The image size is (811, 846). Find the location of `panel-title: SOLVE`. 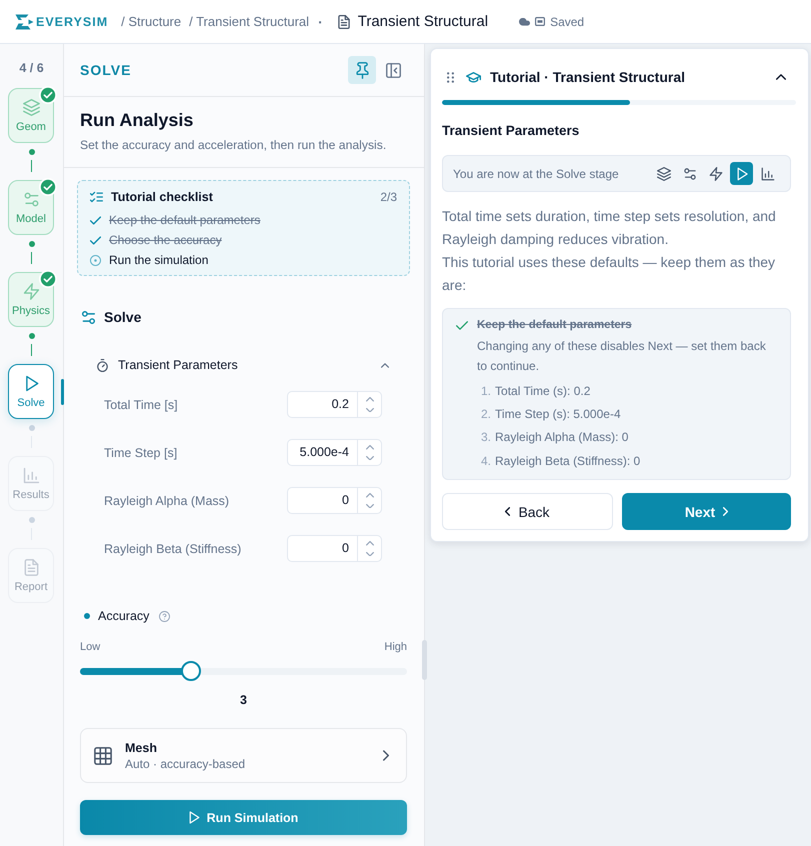

panel-title: SOLVE is located at coordinates (106, 70).